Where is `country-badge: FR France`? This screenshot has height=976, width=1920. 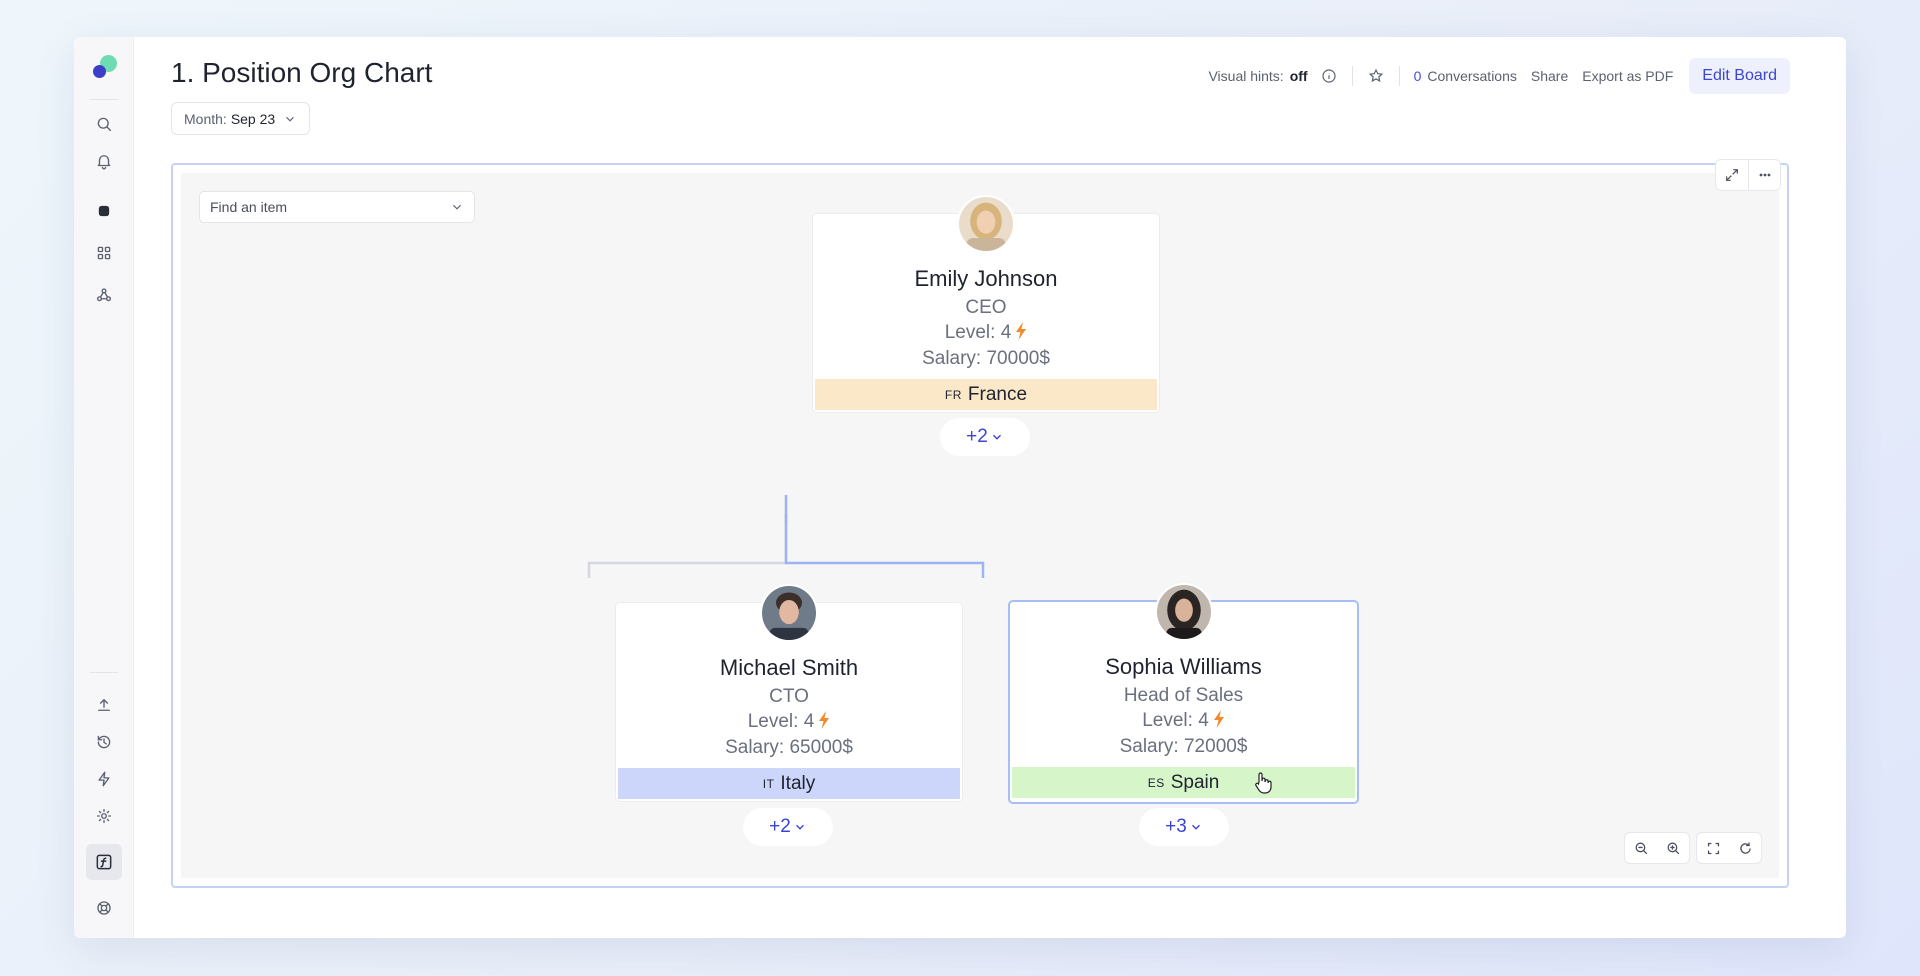 country-badge: FR France is located at coordinates (986, 394).